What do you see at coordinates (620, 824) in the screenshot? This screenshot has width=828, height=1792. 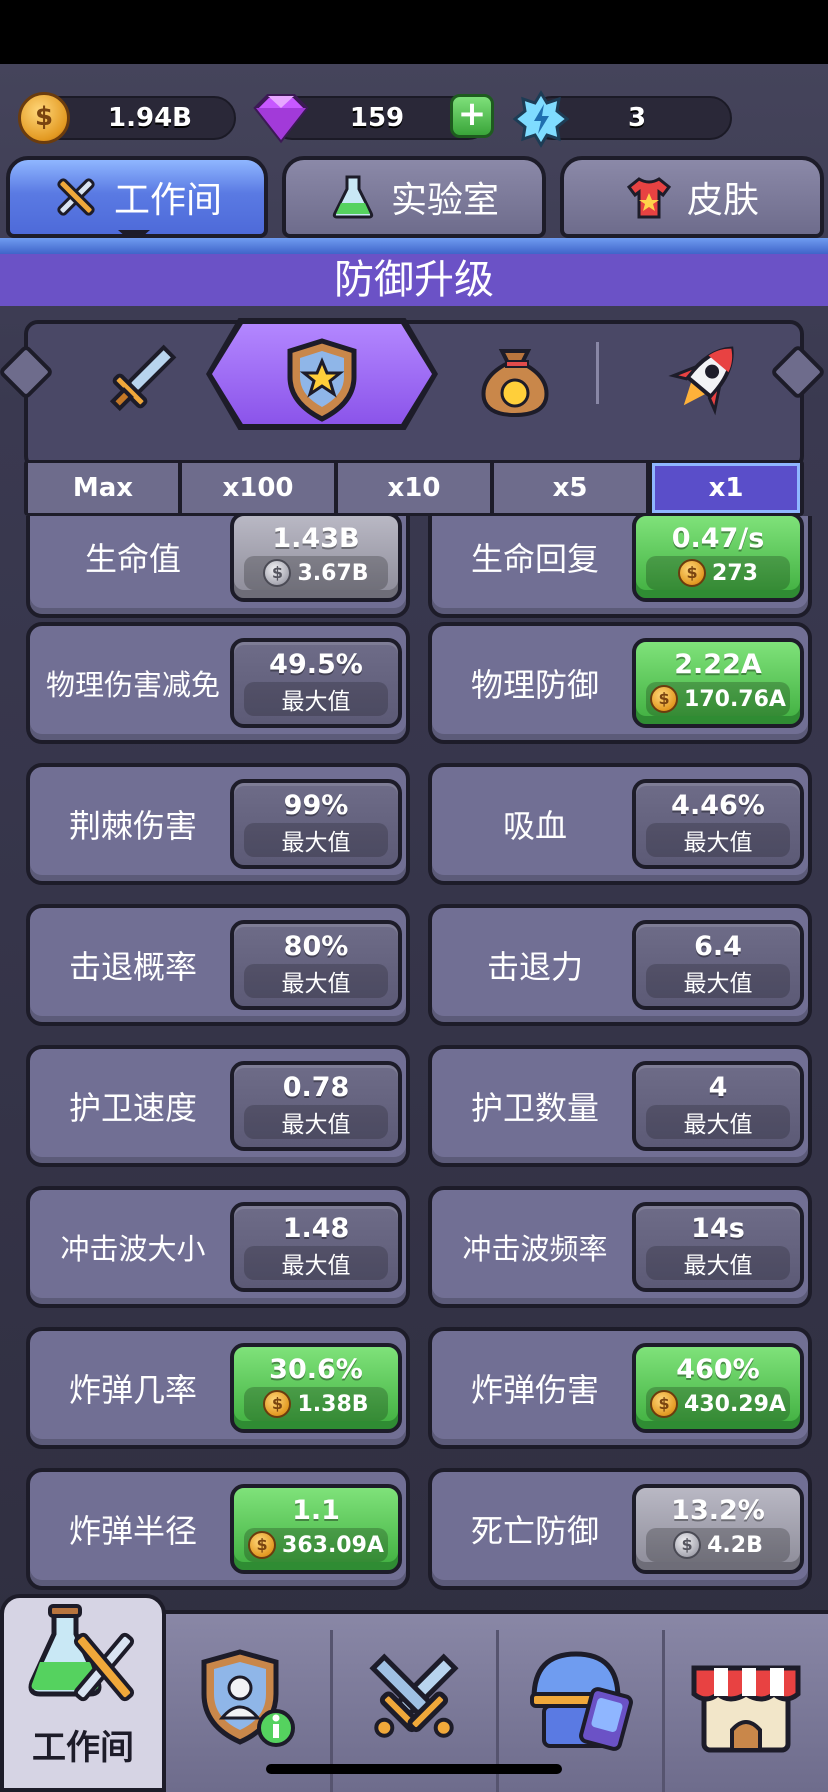 I see `stat-card-lifesteal: 吸血 4.46% 最大值` at bounding box center [620, 824].